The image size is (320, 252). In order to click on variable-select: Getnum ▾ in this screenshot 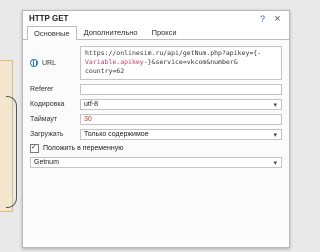, I will do `click(156, 162)`.